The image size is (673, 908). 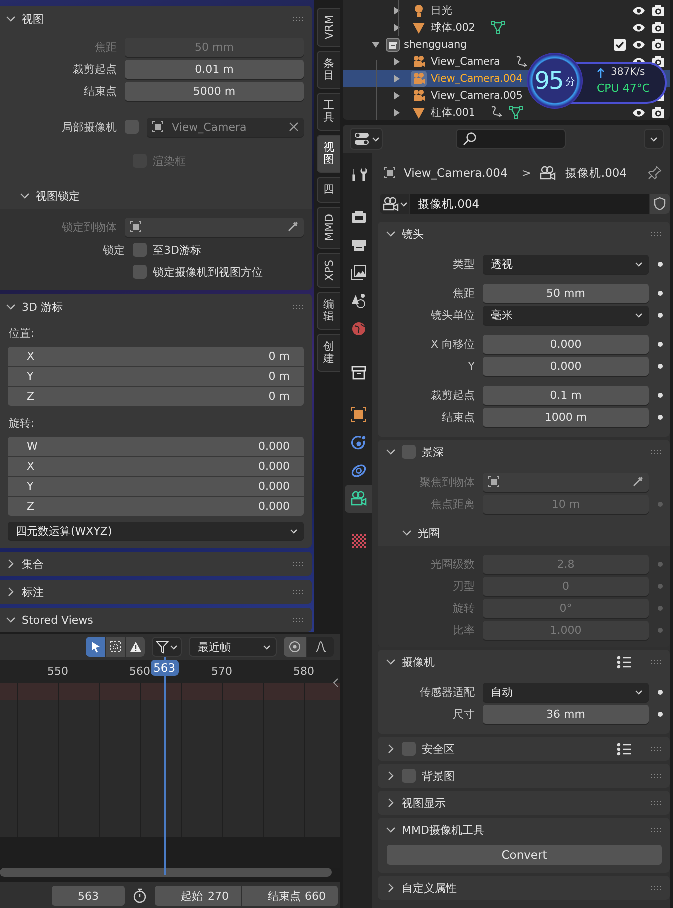 I want to click on number-field: 50 mm, so click(x=566, y=293).